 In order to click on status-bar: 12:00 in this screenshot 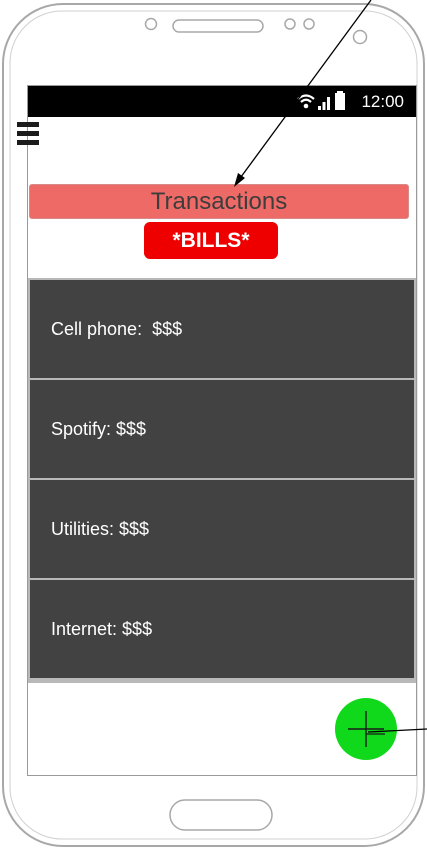, I will do `click(222, 101)`.